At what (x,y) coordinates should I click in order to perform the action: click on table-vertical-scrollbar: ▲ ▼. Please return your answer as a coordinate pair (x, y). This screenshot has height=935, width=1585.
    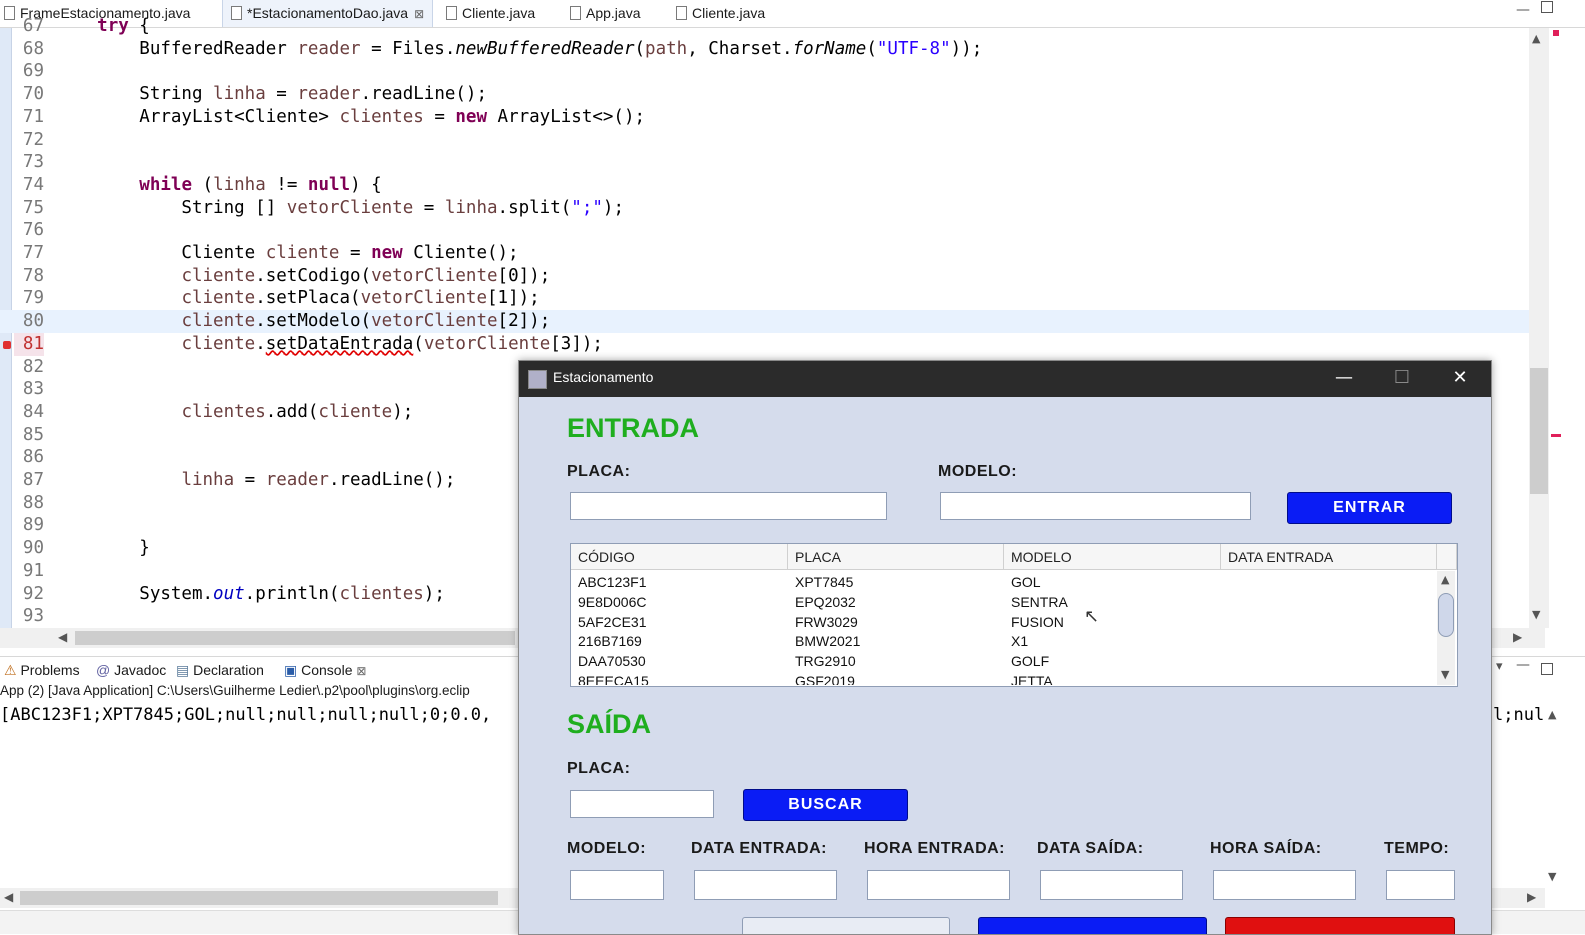
    Looking at the image, I should click on (1446, 628).